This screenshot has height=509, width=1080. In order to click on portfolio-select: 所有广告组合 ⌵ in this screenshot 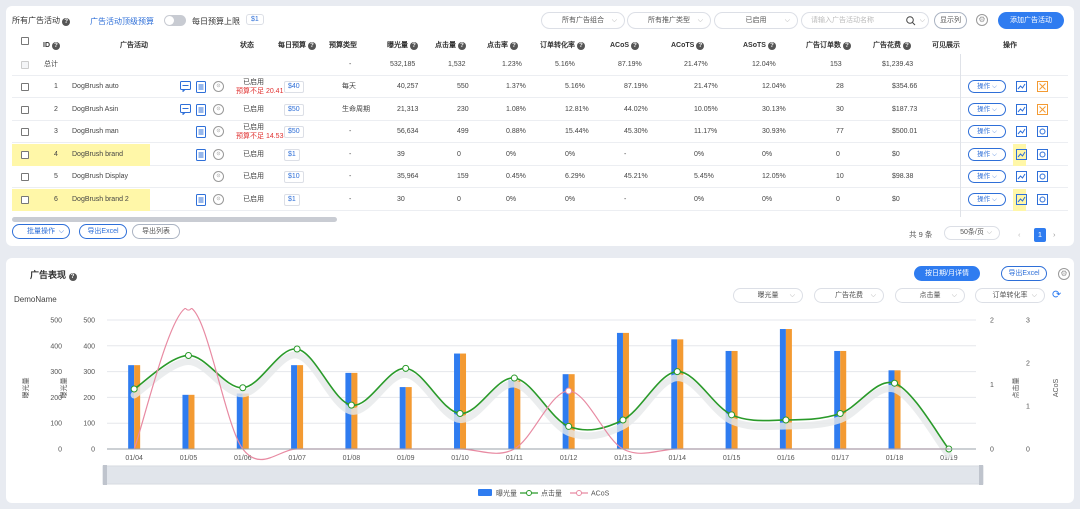, I will do `click(583, 20)`.